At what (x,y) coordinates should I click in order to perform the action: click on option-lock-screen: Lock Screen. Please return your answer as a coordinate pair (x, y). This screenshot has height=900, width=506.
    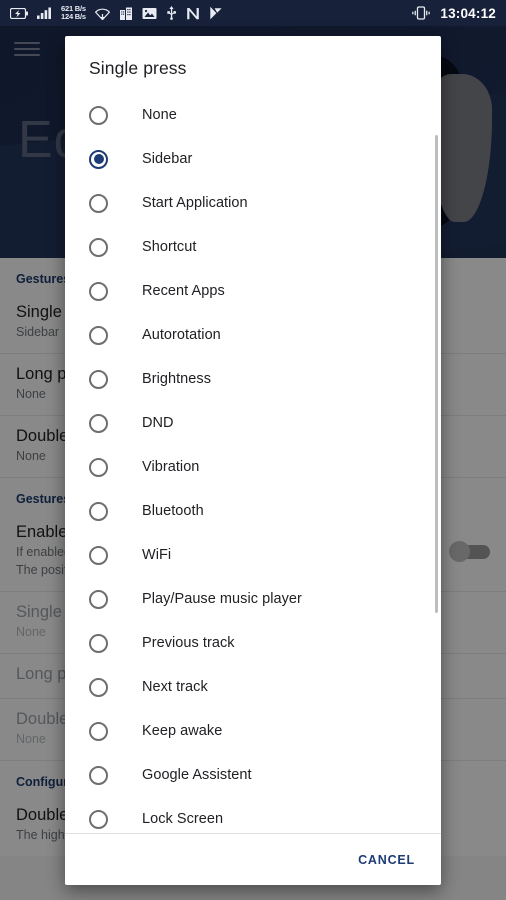
    Looking at the image, I should click on (253, 815).